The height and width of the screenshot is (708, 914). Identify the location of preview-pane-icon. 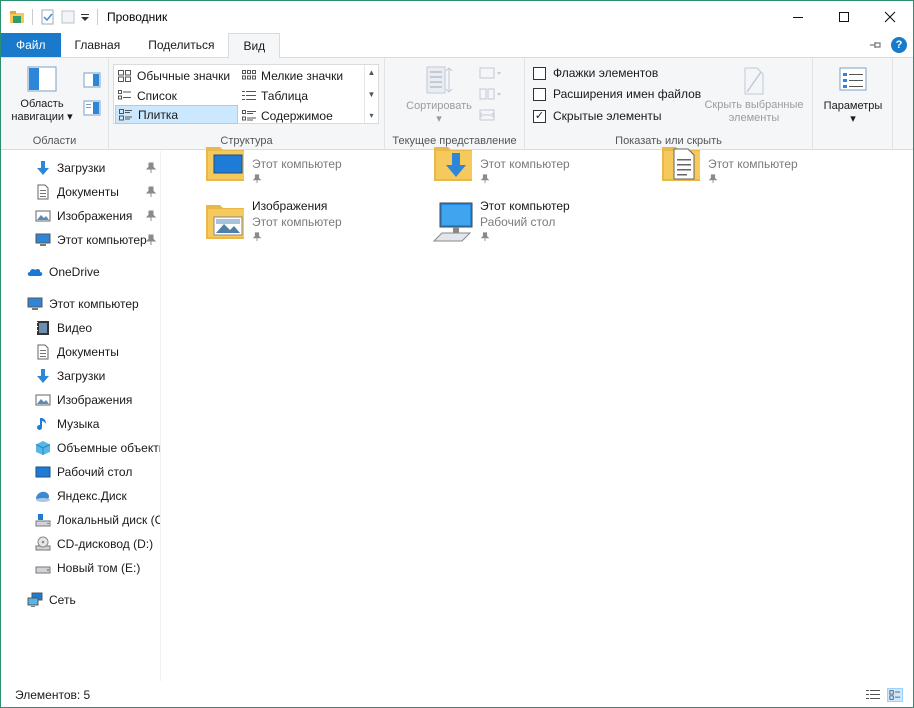
(92, 80).